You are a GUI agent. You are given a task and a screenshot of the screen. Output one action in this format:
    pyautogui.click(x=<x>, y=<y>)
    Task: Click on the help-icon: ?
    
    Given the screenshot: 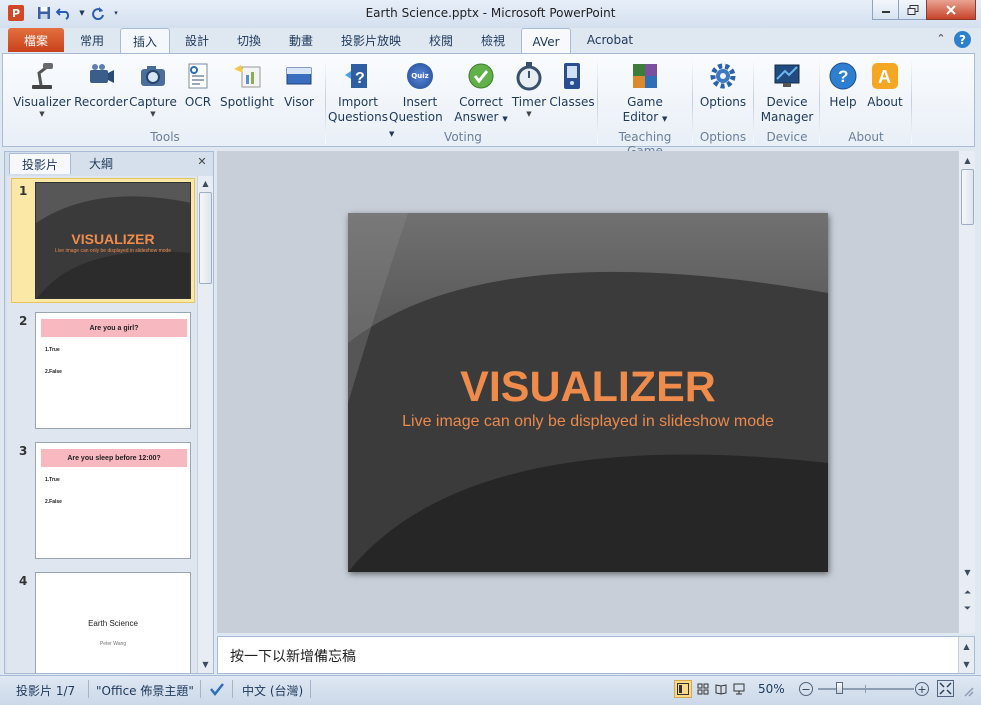 What is the action you would take?
    pyautogui.click(x=962, y=39)
    